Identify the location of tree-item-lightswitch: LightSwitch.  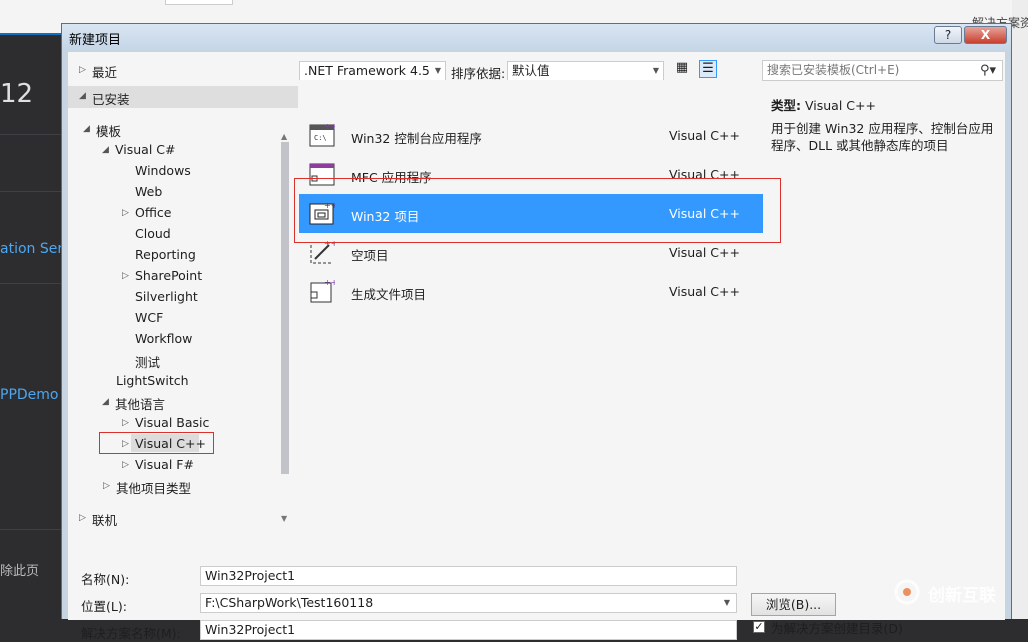
(152, 380).